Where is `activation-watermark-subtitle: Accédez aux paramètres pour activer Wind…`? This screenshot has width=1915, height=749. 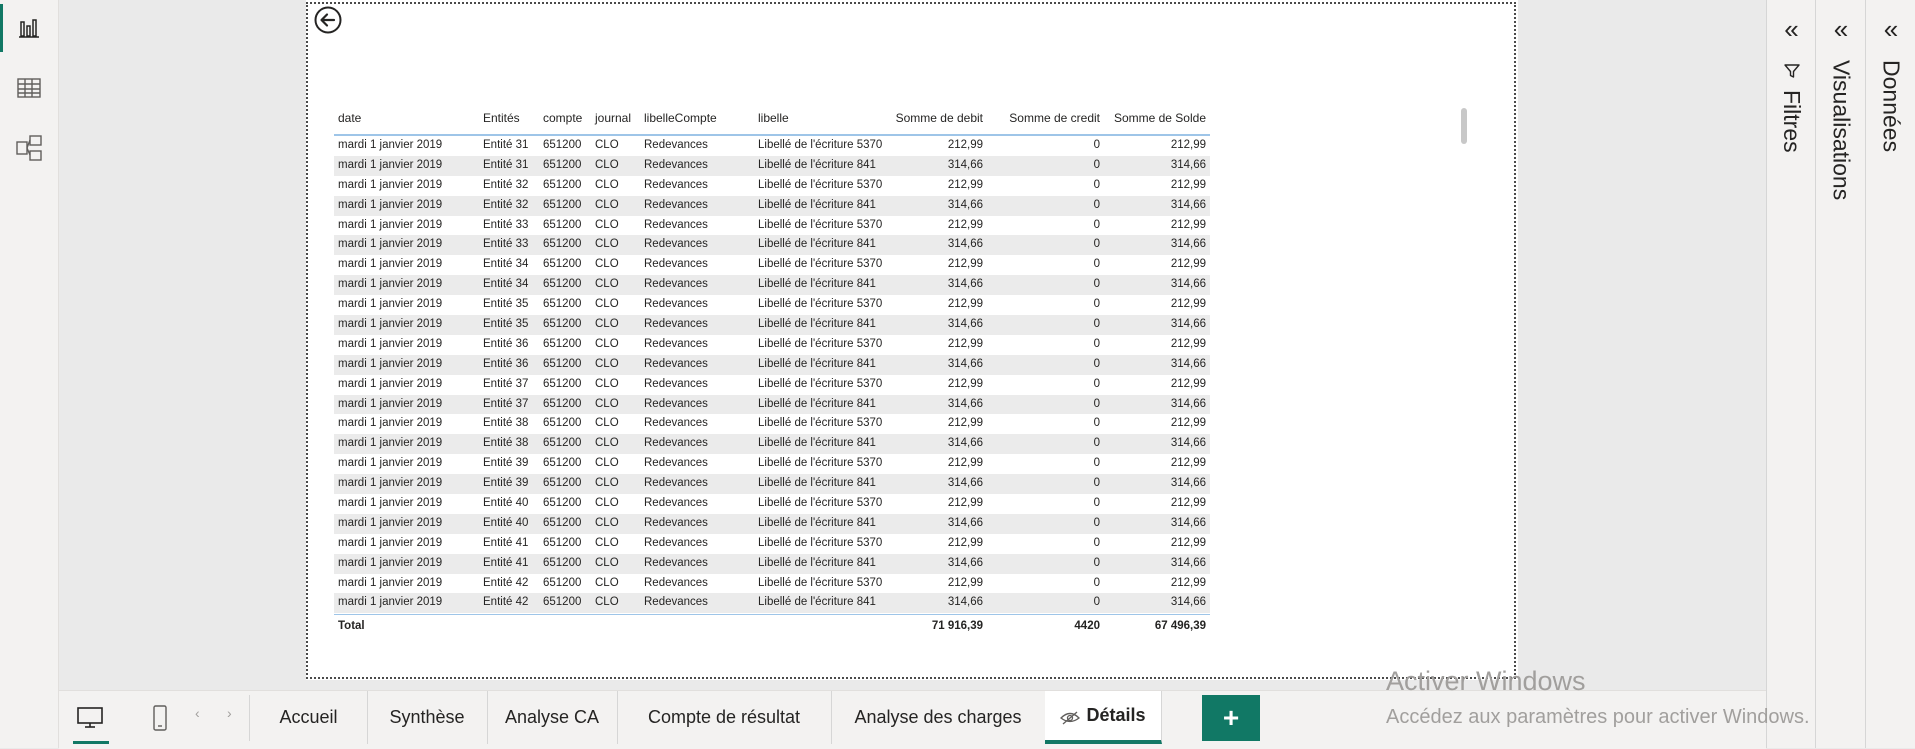
activation-watermark-subtitle: Accédez aux paramètres pour activer Wind… is located at coordinates (1598, 717).